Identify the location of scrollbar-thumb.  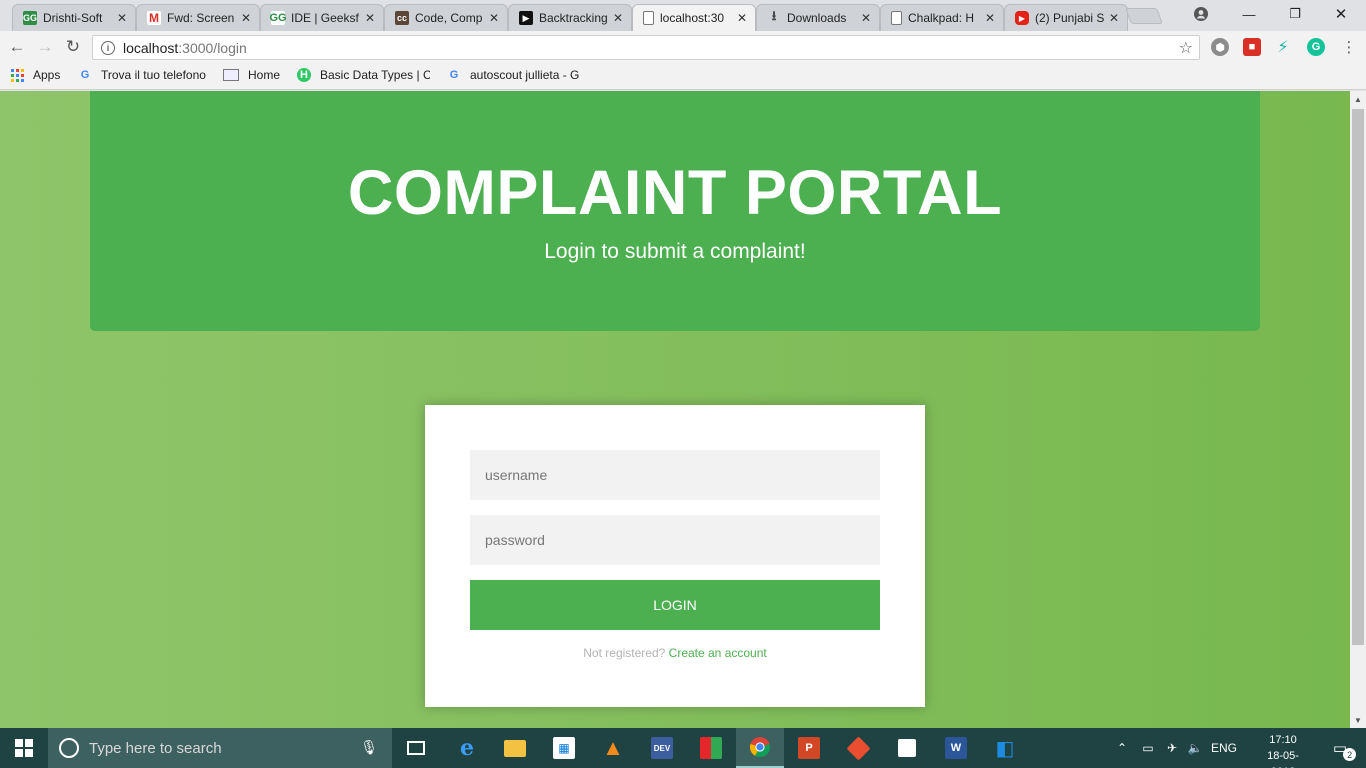
(1358, 377).